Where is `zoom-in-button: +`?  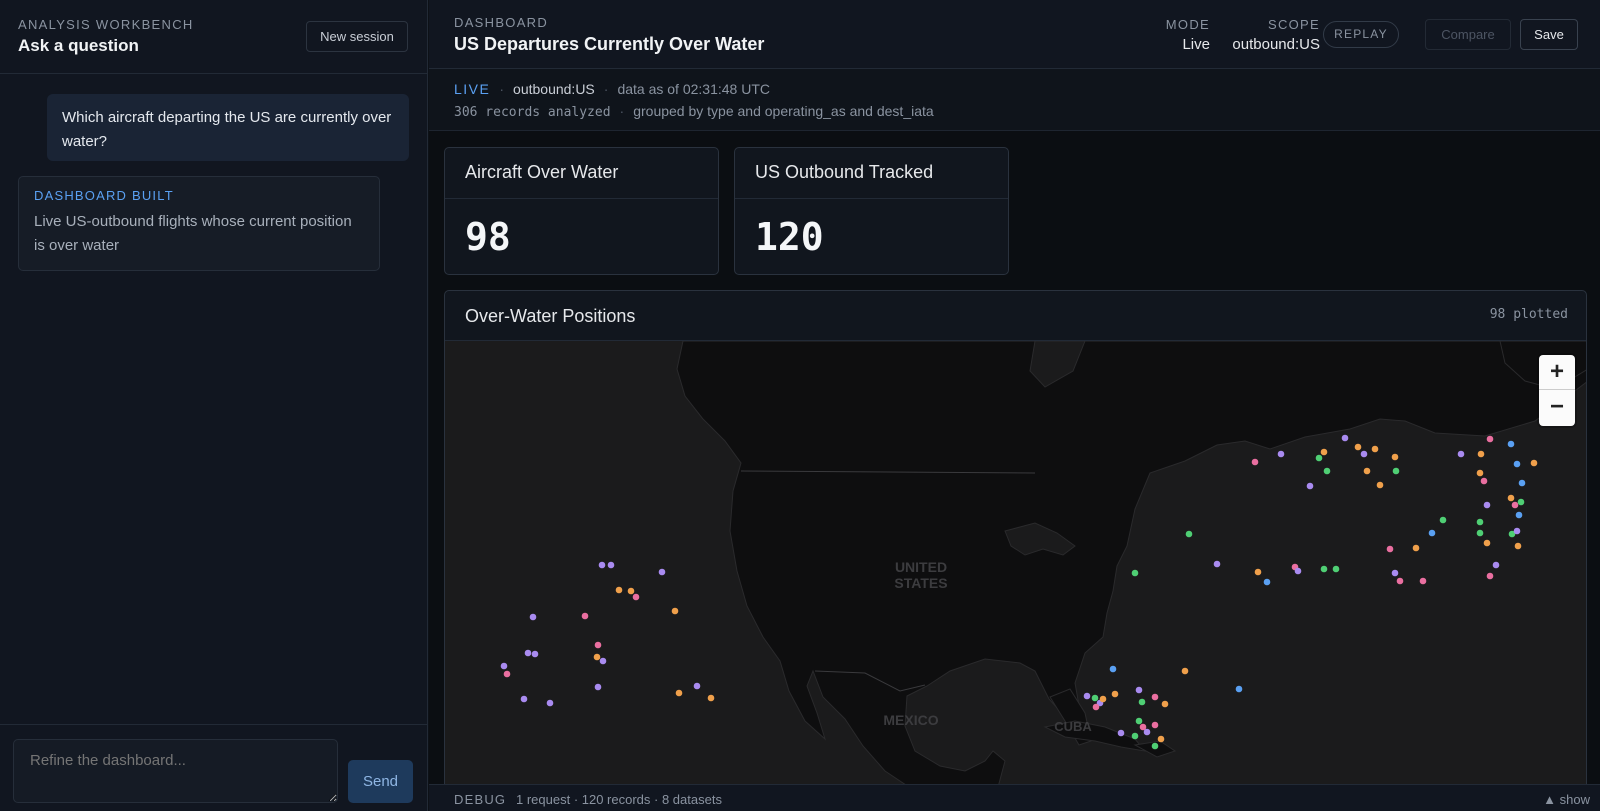 zoom-in-button: + is located at coordinates (1557, 372).